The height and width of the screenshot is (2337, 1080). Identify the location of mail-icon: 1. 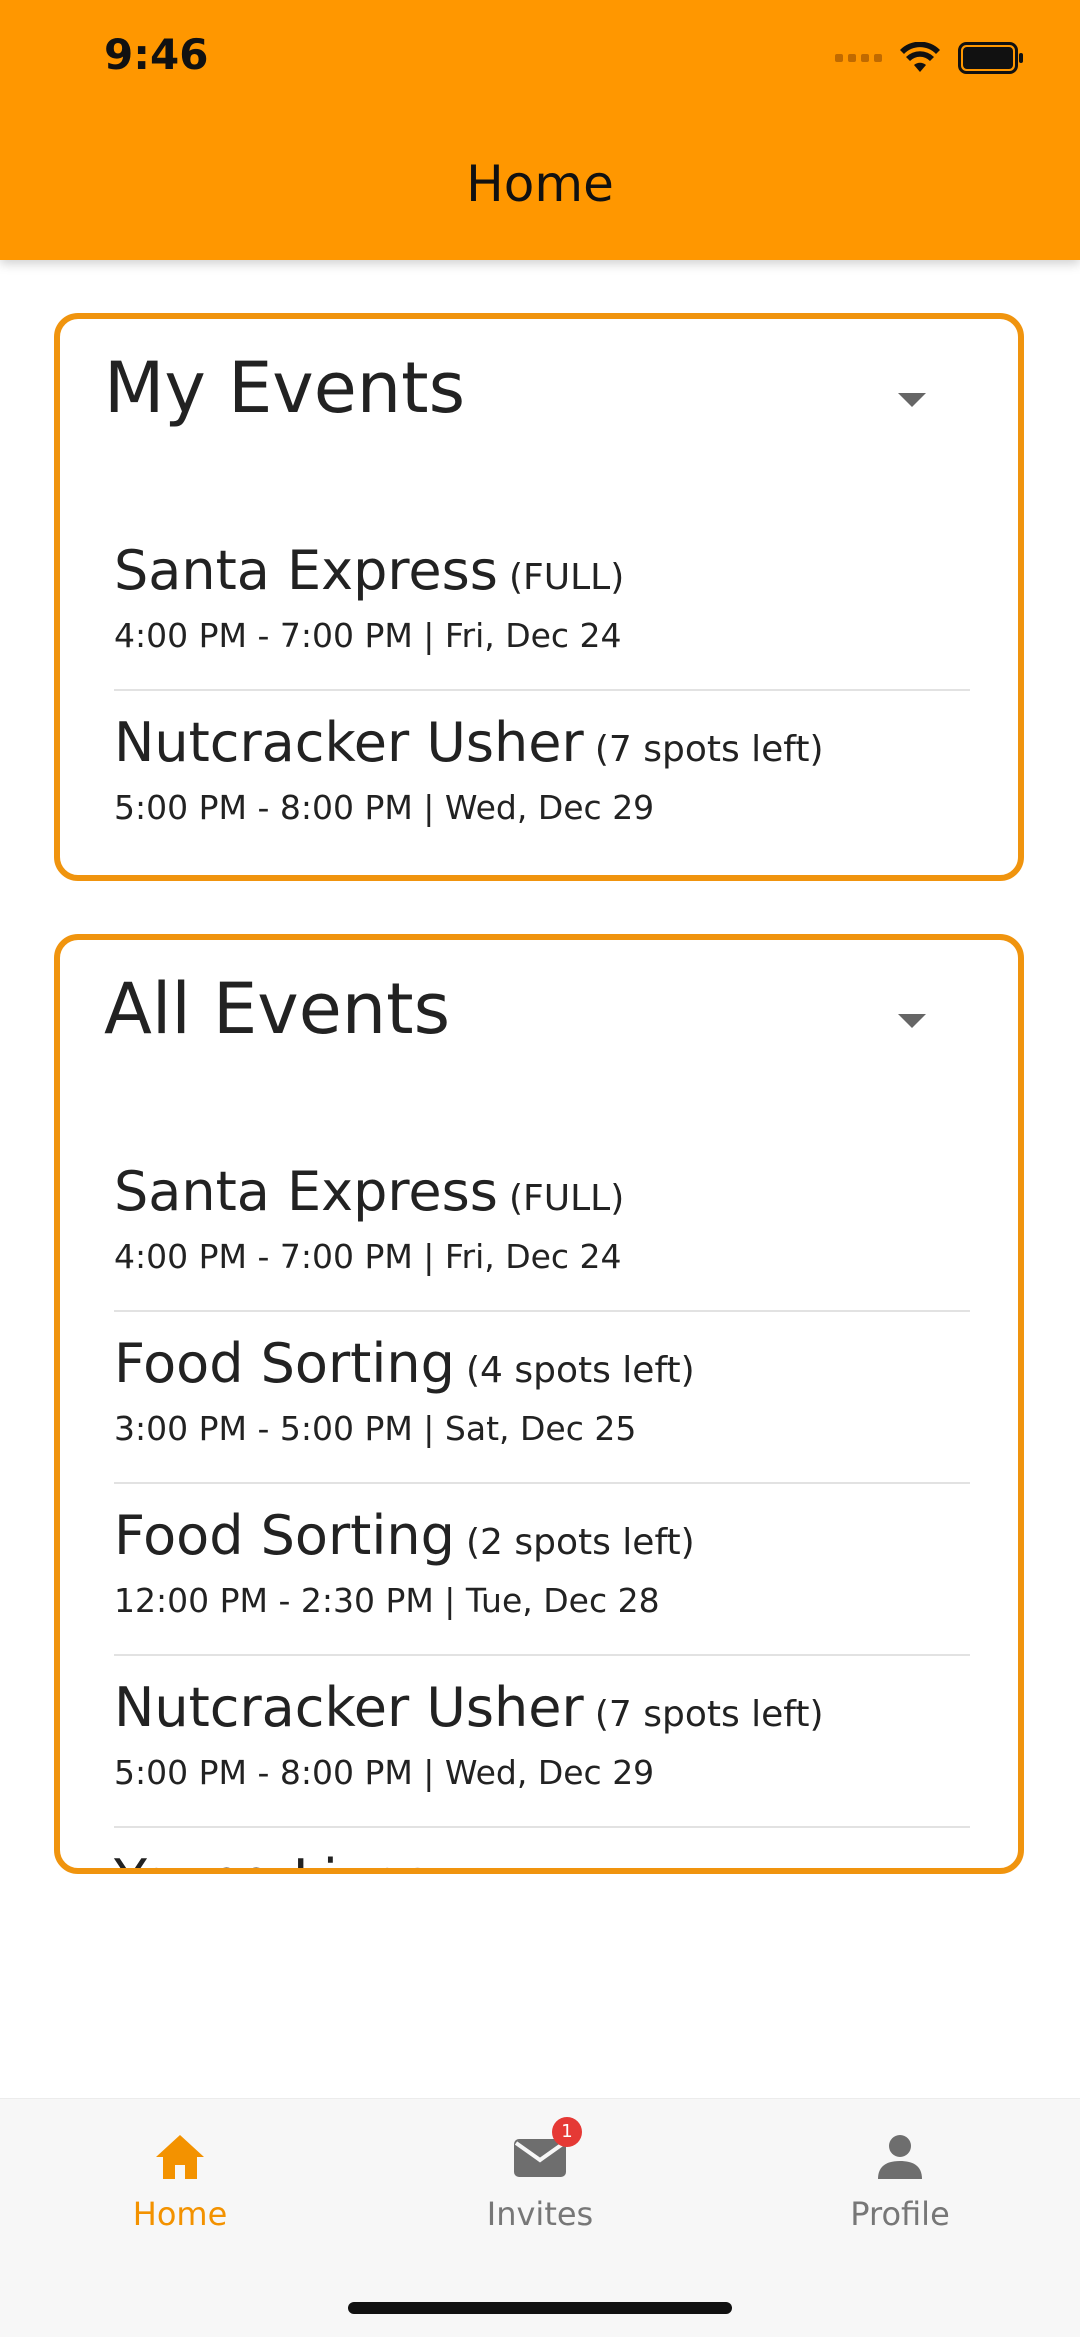
(547, 2151).